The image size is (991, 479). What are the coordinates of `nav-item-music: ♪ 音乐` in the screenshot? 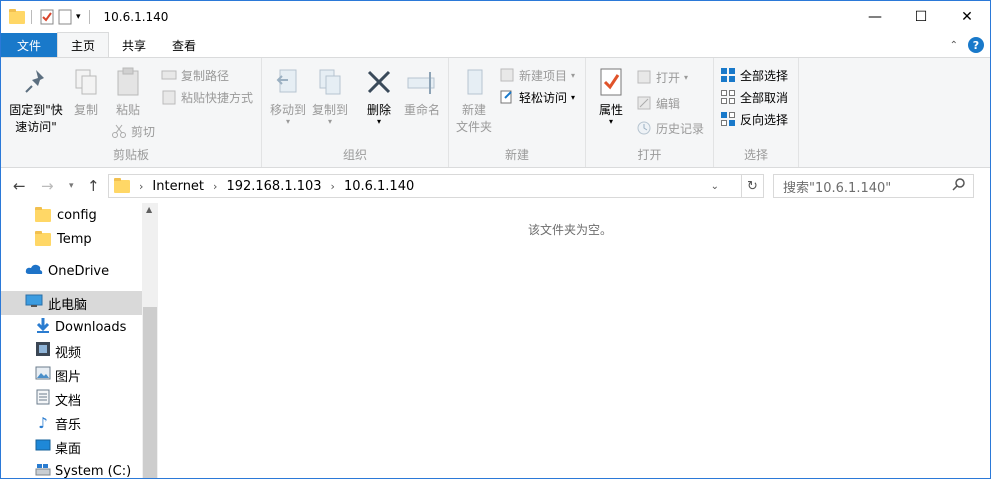 It's located at (71, 423).